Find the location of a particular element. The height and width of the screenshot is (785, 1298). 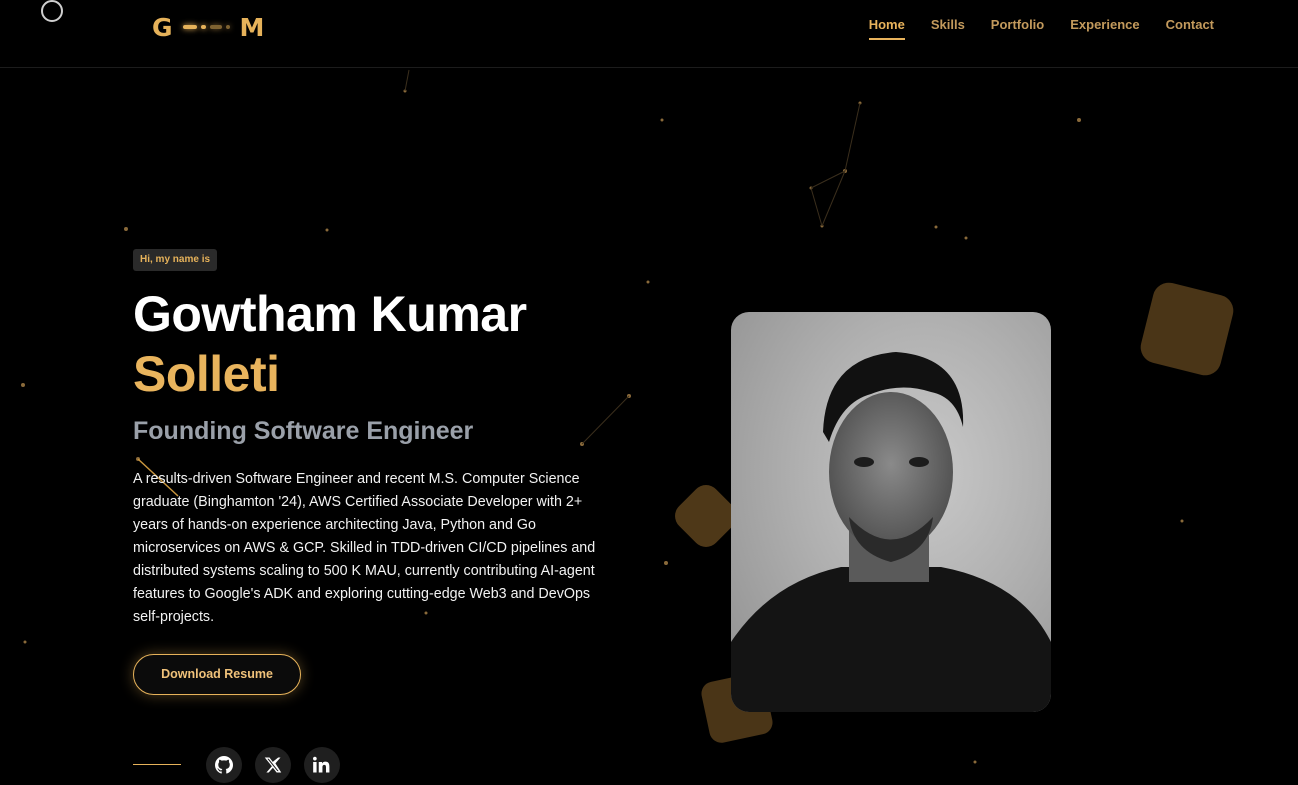

linkedin-link is located at coordinates (322, 765).